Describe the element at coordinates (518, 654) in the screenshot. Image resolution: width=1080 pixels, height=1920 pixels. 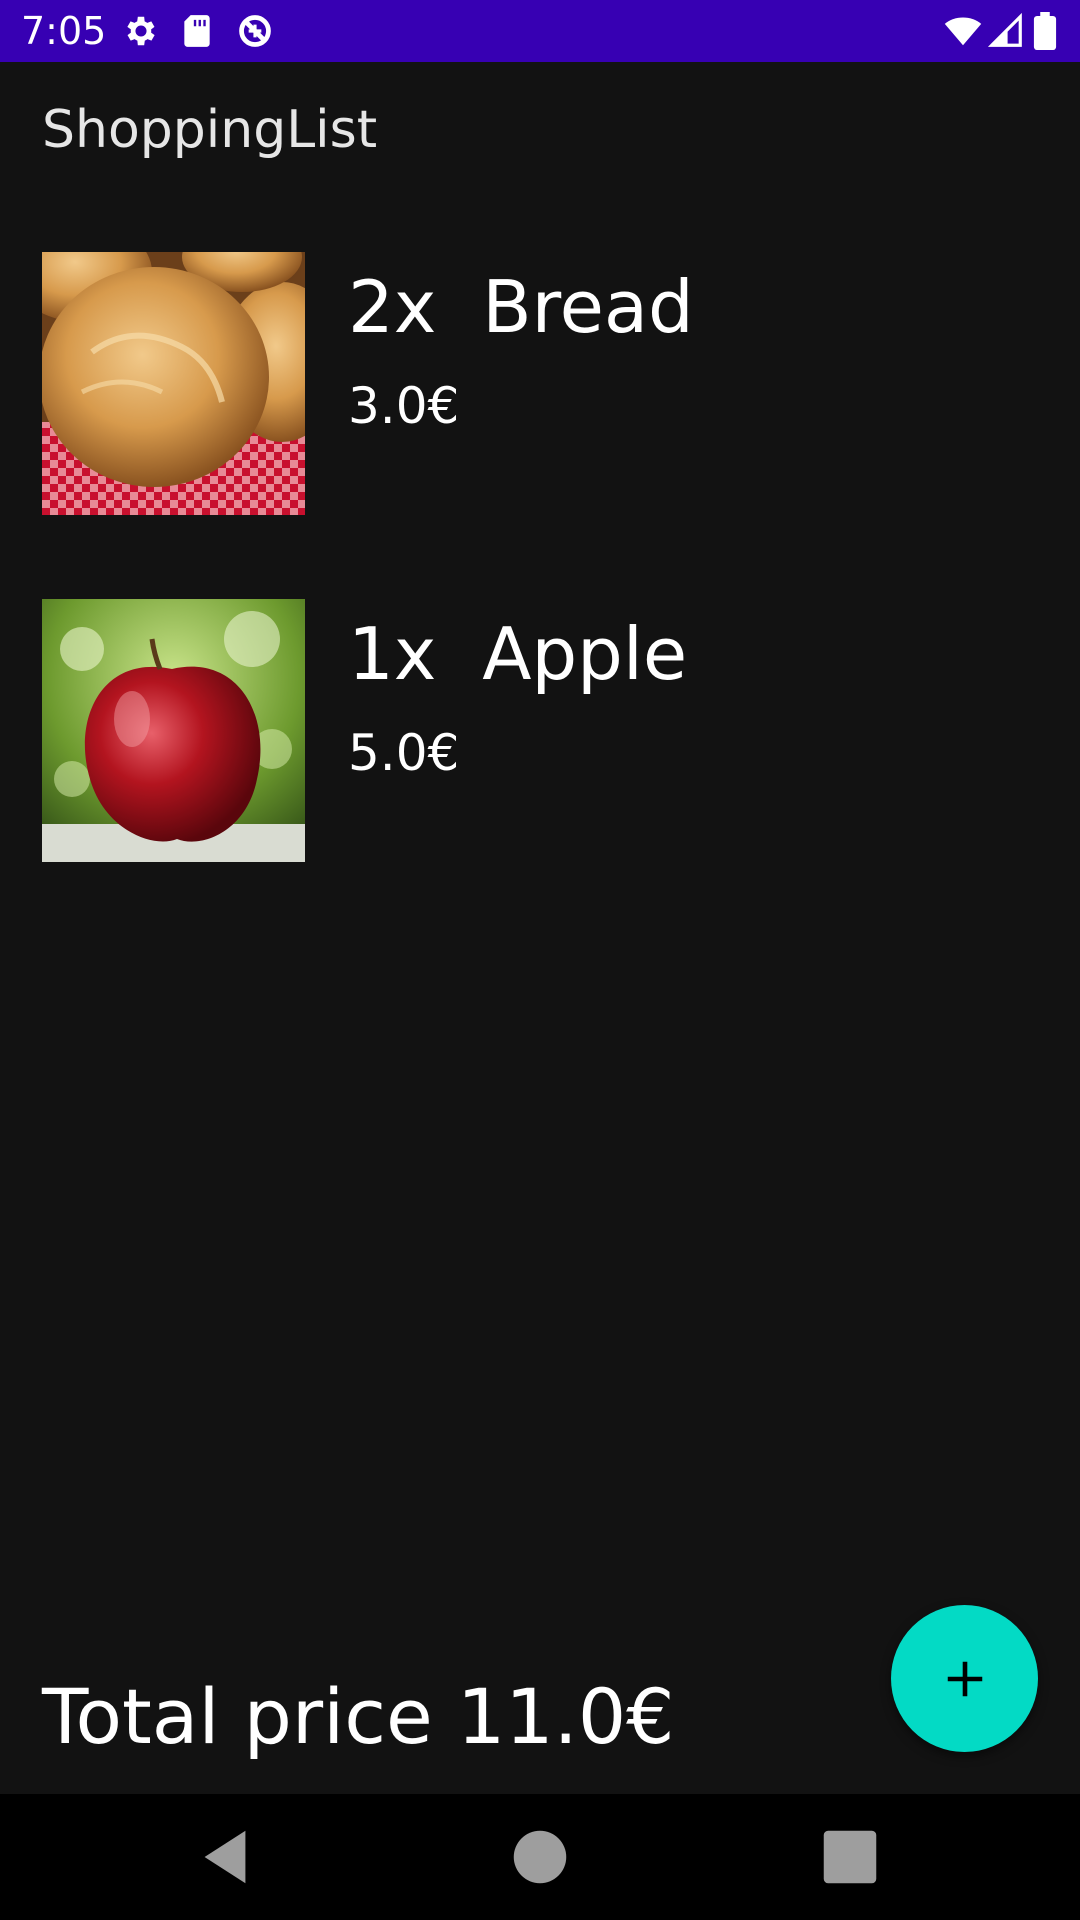
I see `item-name: 1x Apple` at that location.